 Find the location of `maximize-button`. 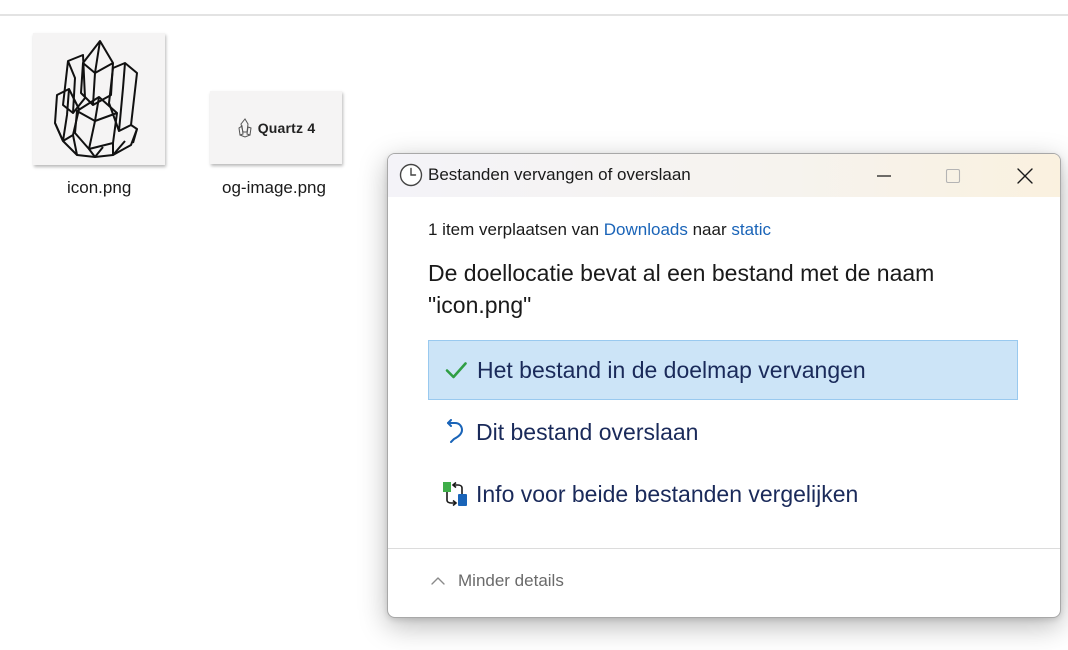

maximize-button is located at coordinates (953, 175).